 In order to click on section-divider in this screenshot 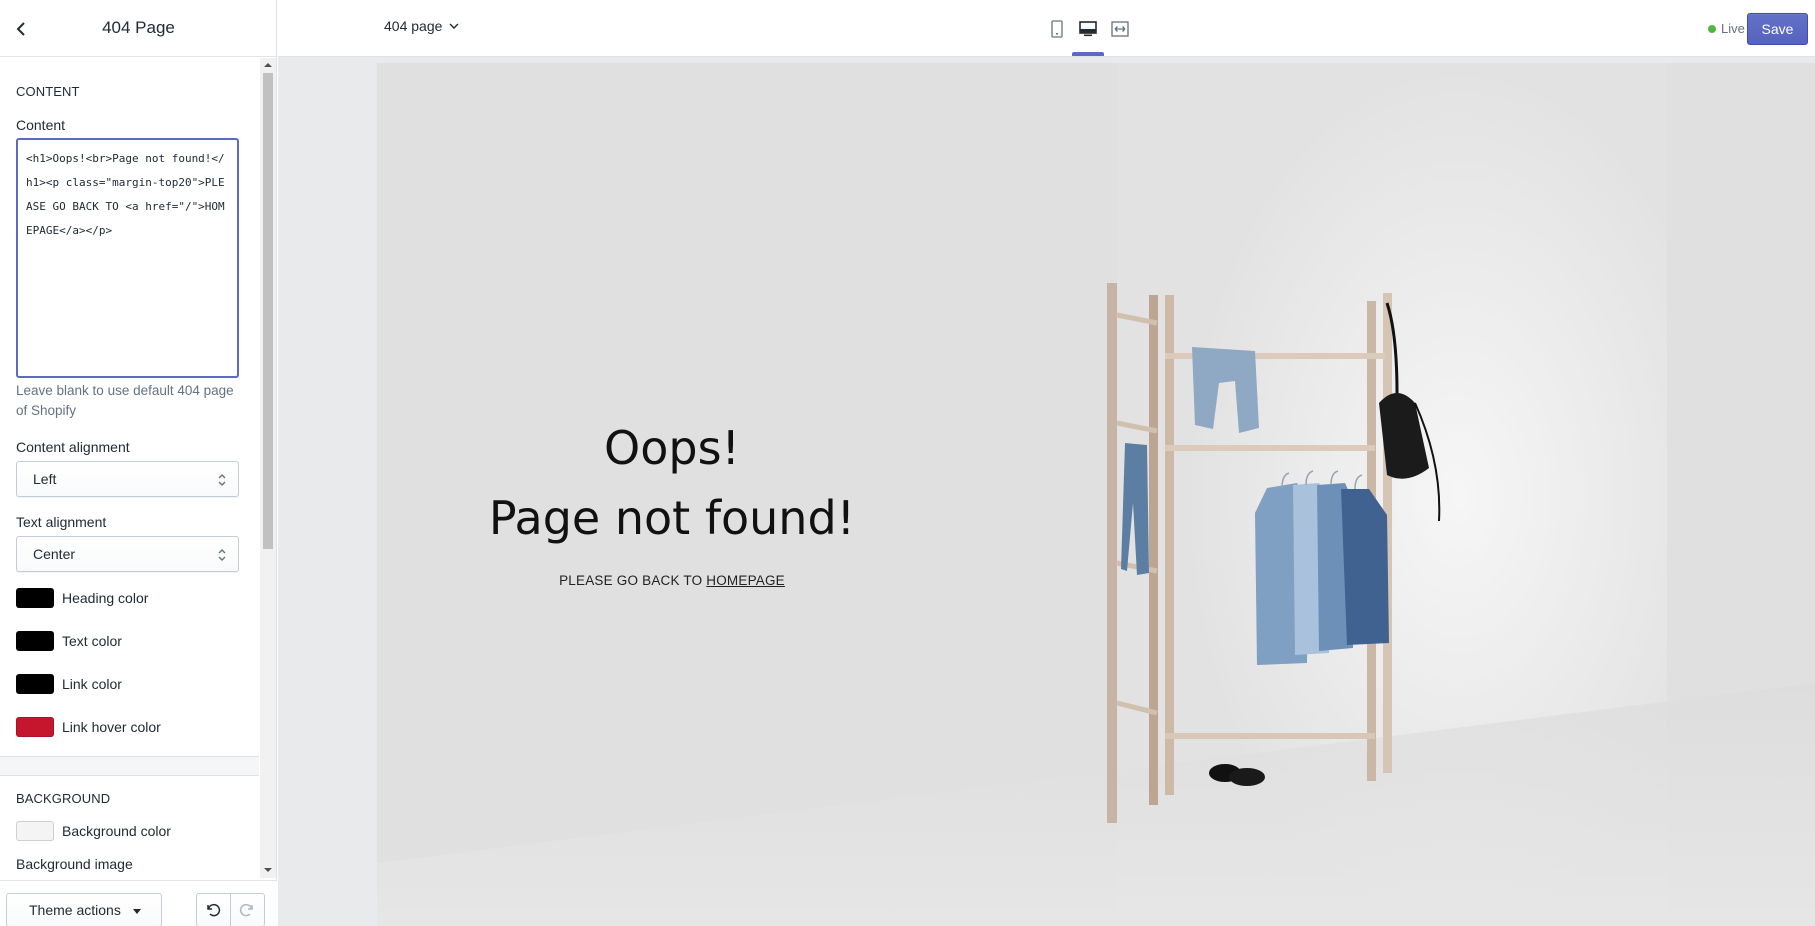, I will do `click(129, 775)`.